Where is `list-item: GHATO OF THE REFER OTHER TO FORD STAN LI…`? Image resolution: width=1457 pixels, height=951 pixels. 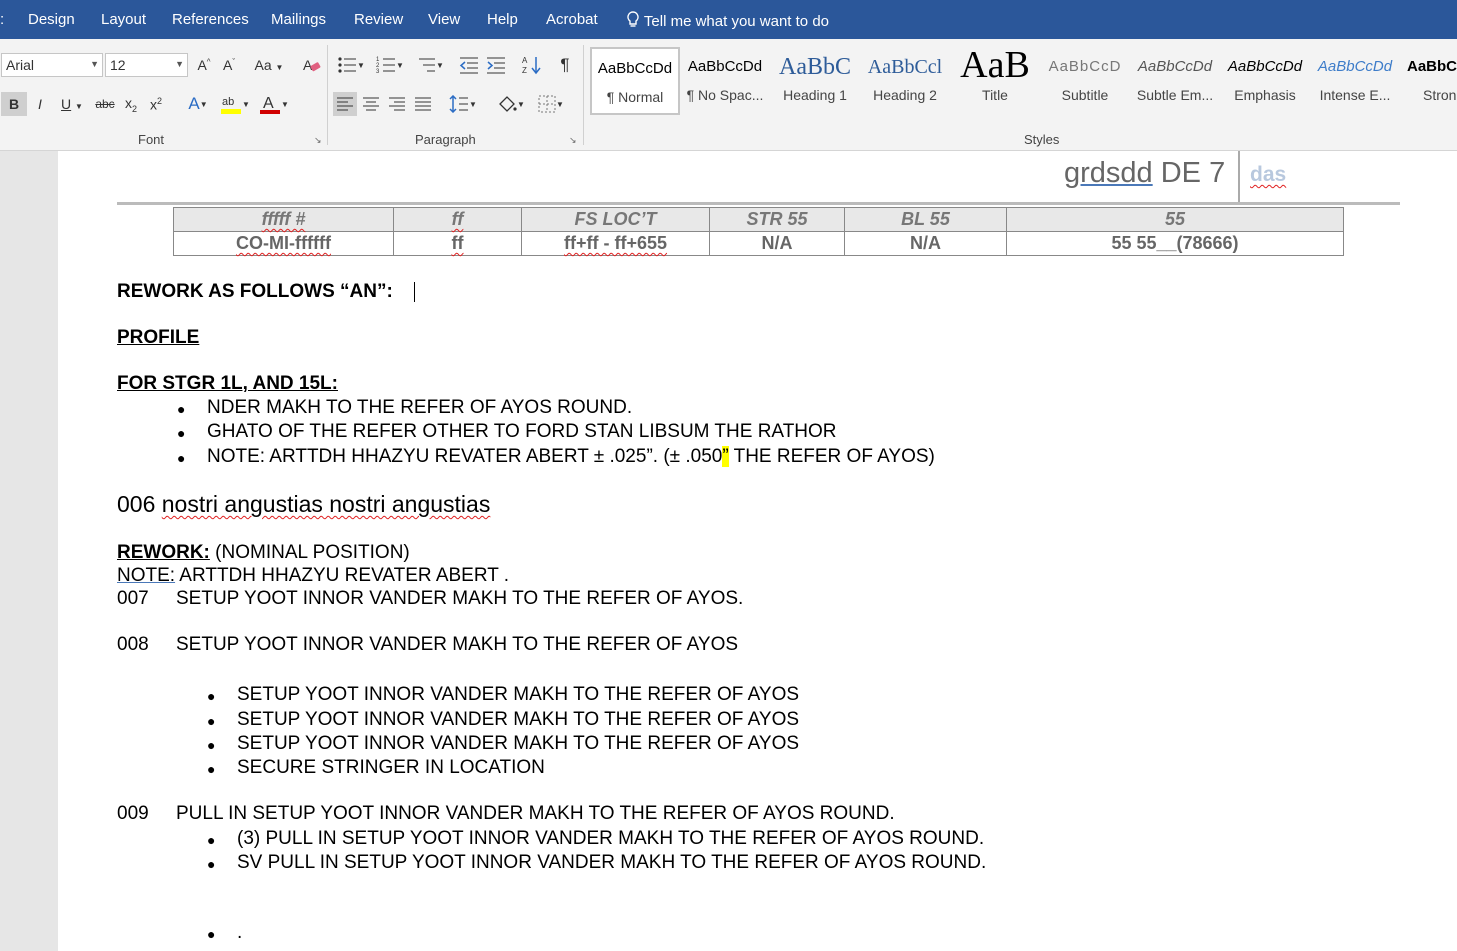
list-item: GHATO OF THE REFER OTHER TO FORD STAN LI… is located at coordinates (522, 431).